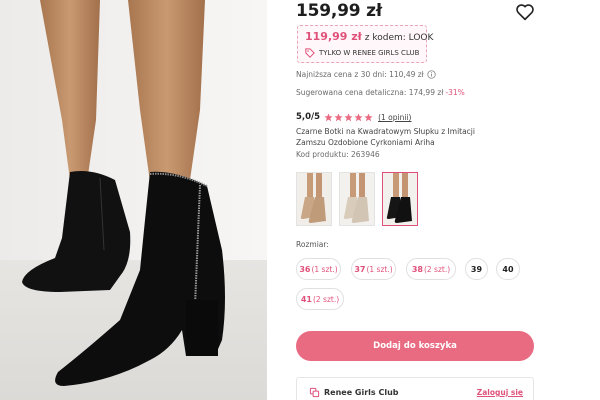 The image size is (600, 400). What do you see at coordinates (314, 392) in the screenshot?
I see `club-icon` at bounding box center [314, 392].